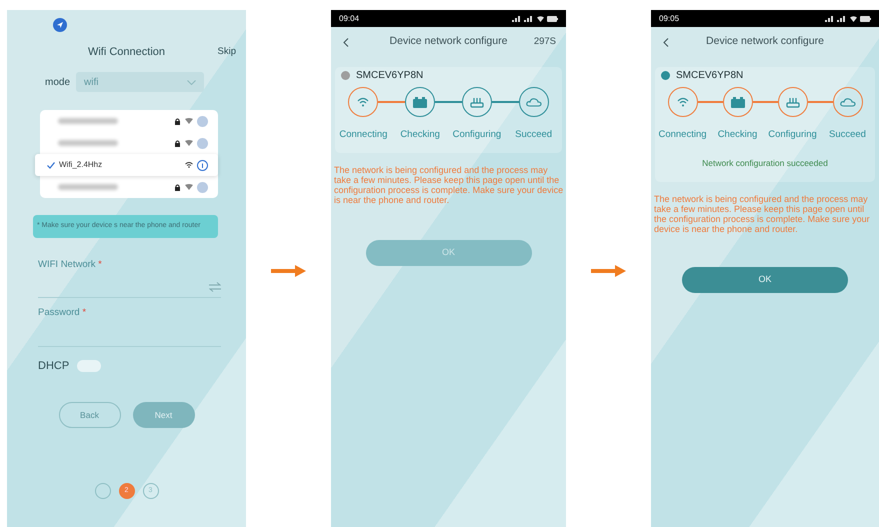  Describe the element at coordinates (89, 415) in the screenshot. I see `back-button: Back` at that location.